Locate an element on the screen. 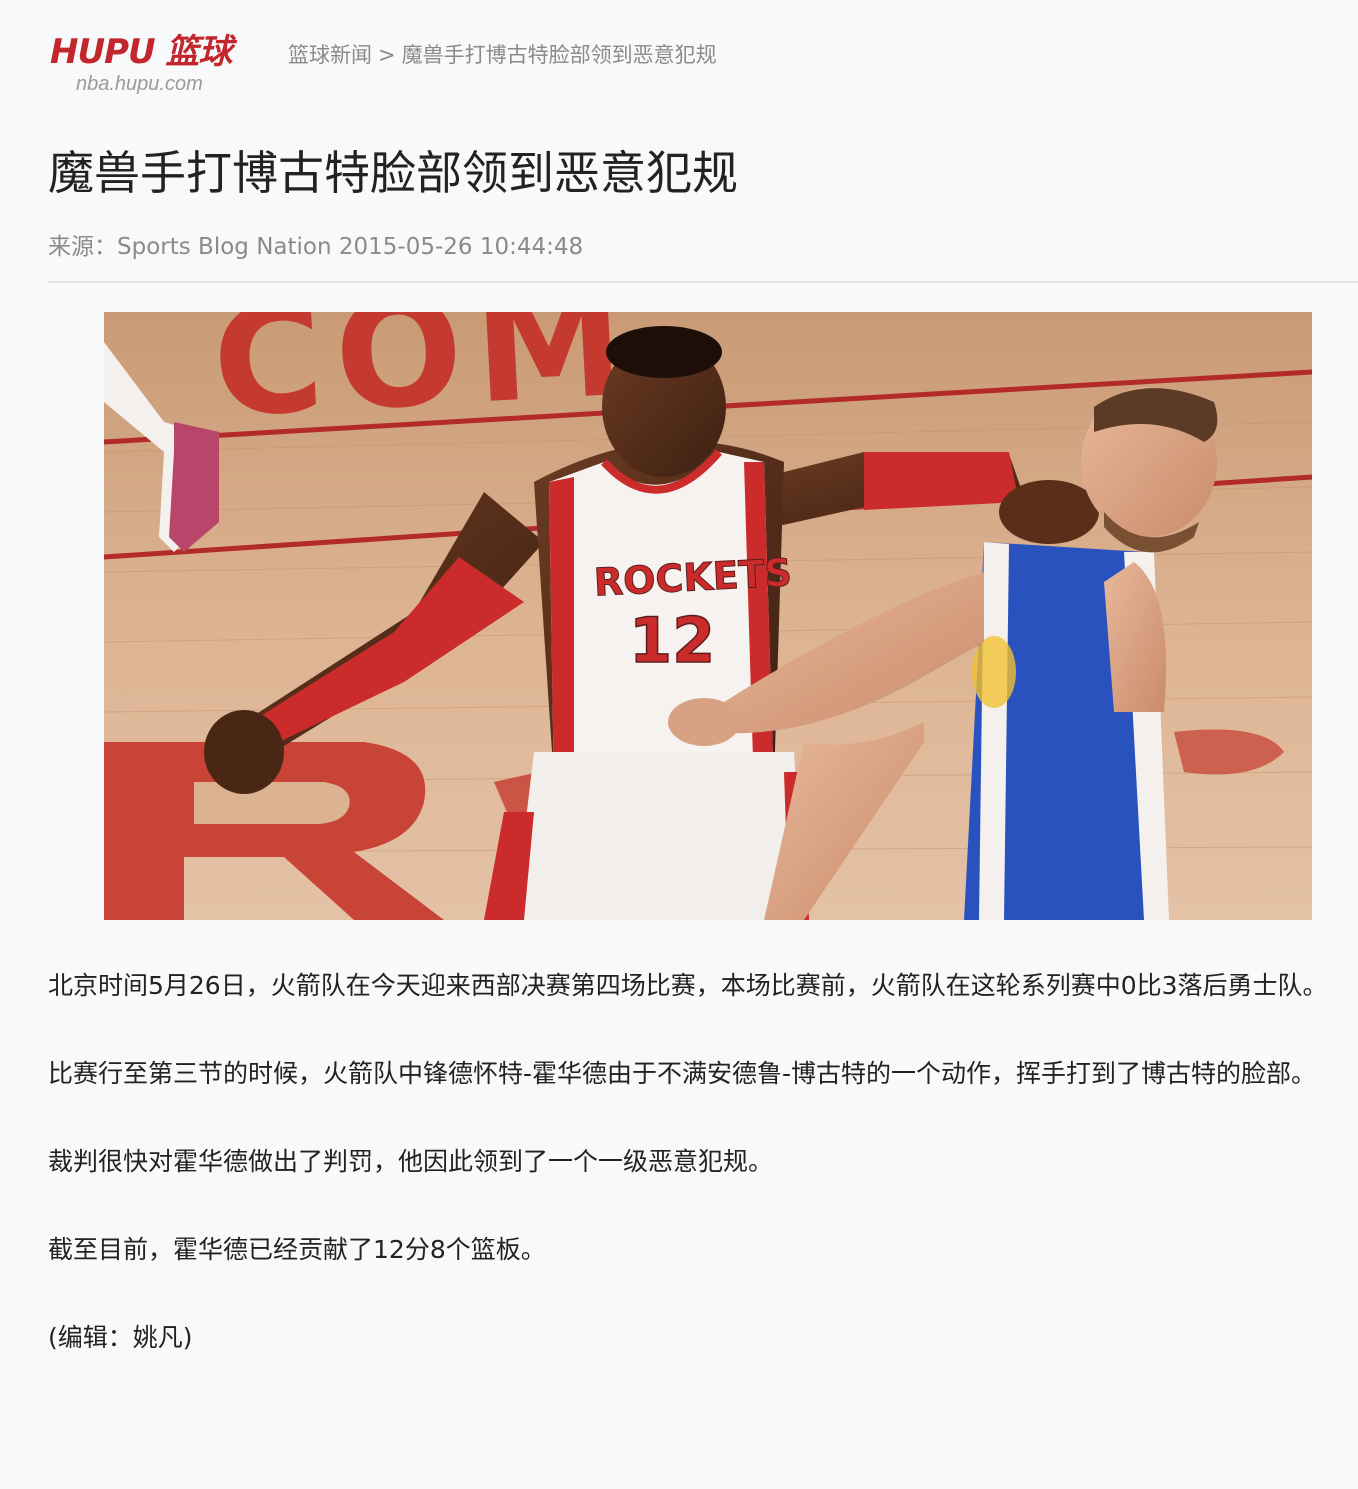 The height and width of the screenshot is (1489, 1358). article-paragraph: 截至目前，霍华德已经贡献了12分8个篮板。 is located at coordinates (297, 1249).